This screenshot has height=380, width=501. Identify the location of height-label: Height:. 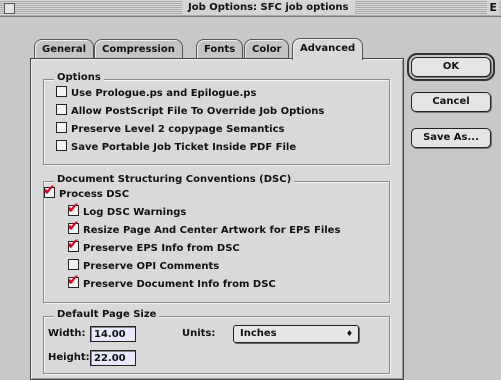
(69, 357).